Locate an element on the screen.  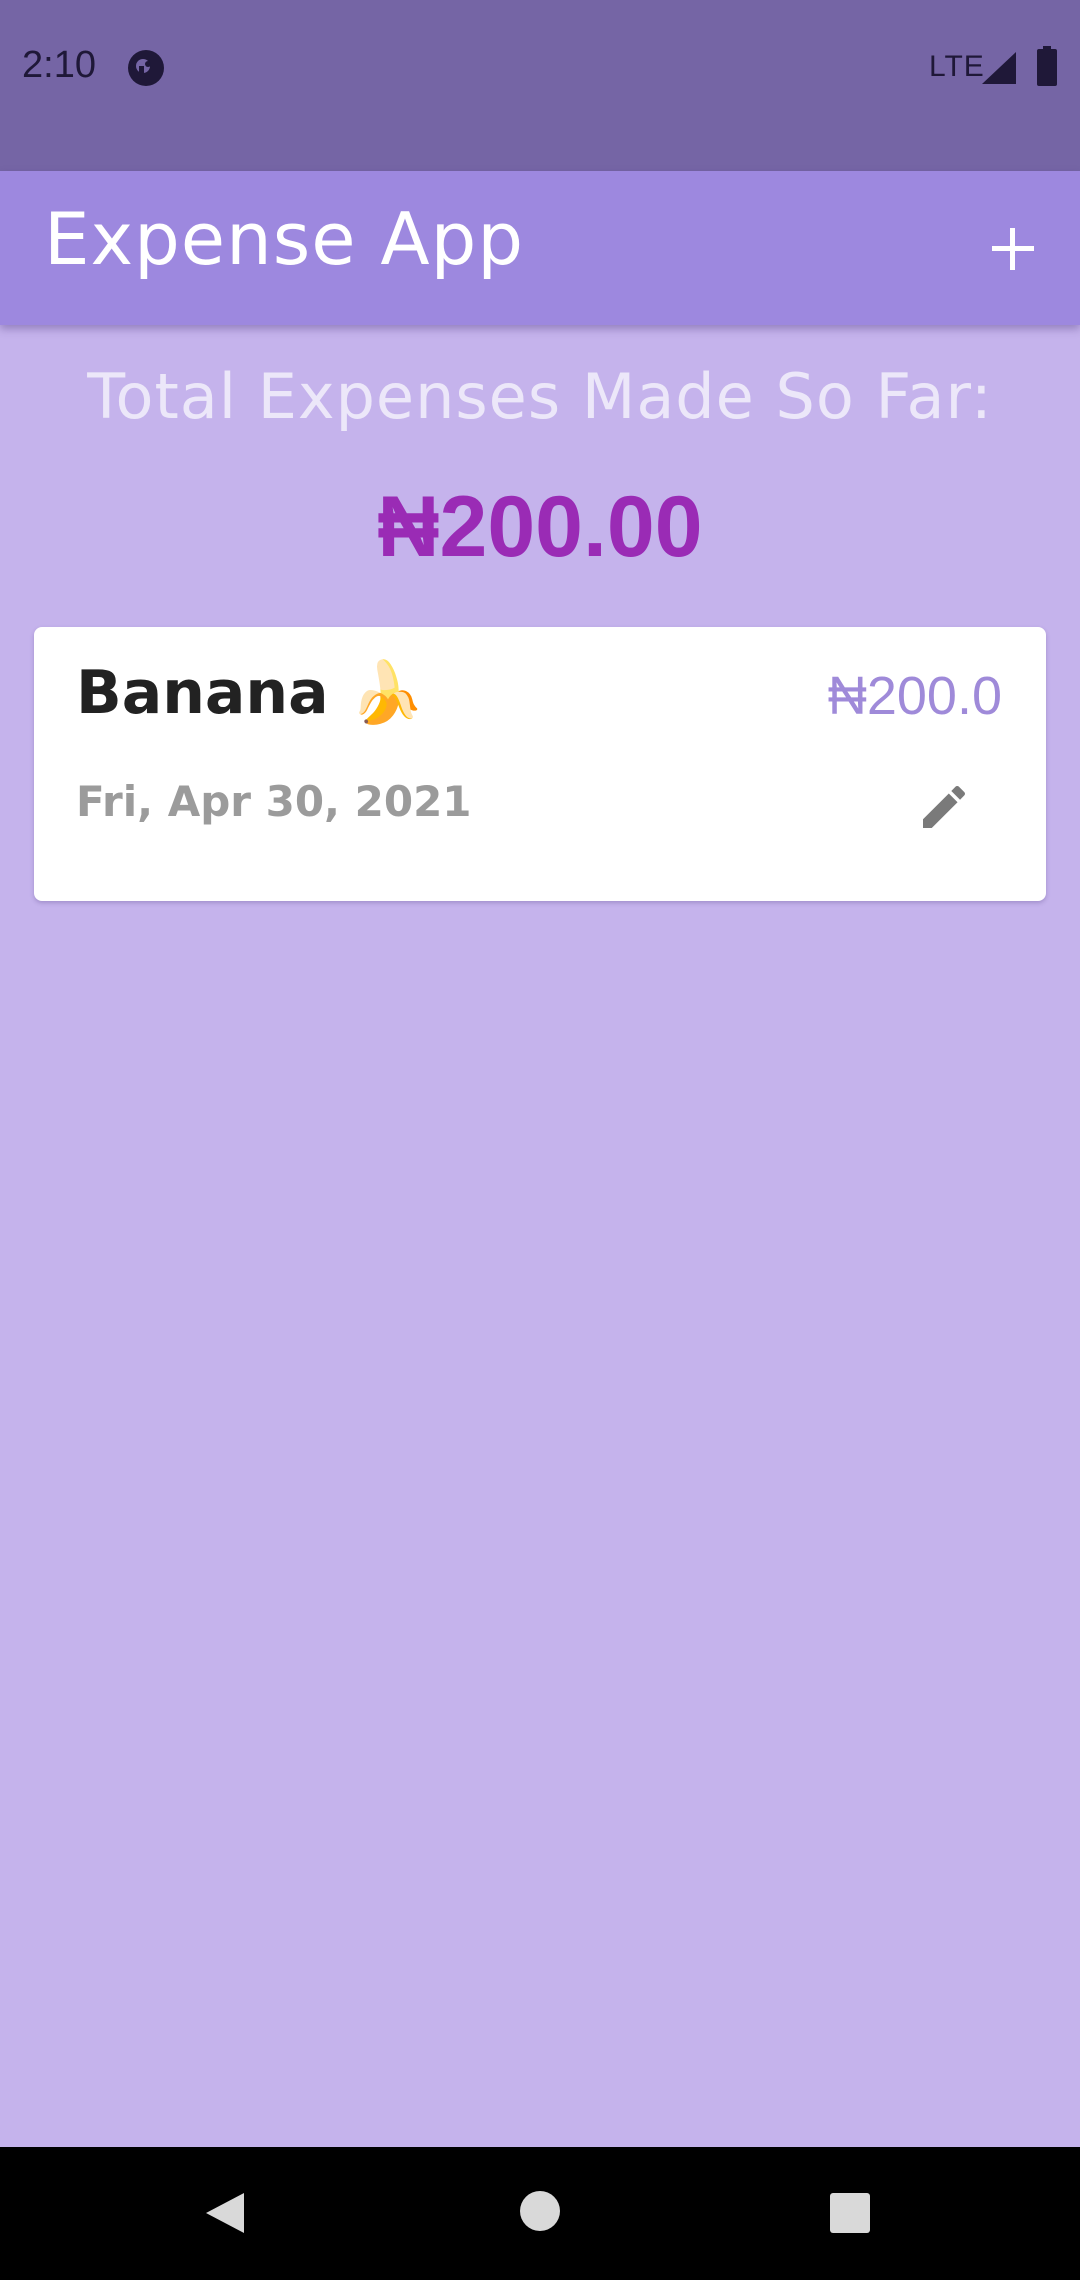
pencil-icon is located at coordinates (944, 806).